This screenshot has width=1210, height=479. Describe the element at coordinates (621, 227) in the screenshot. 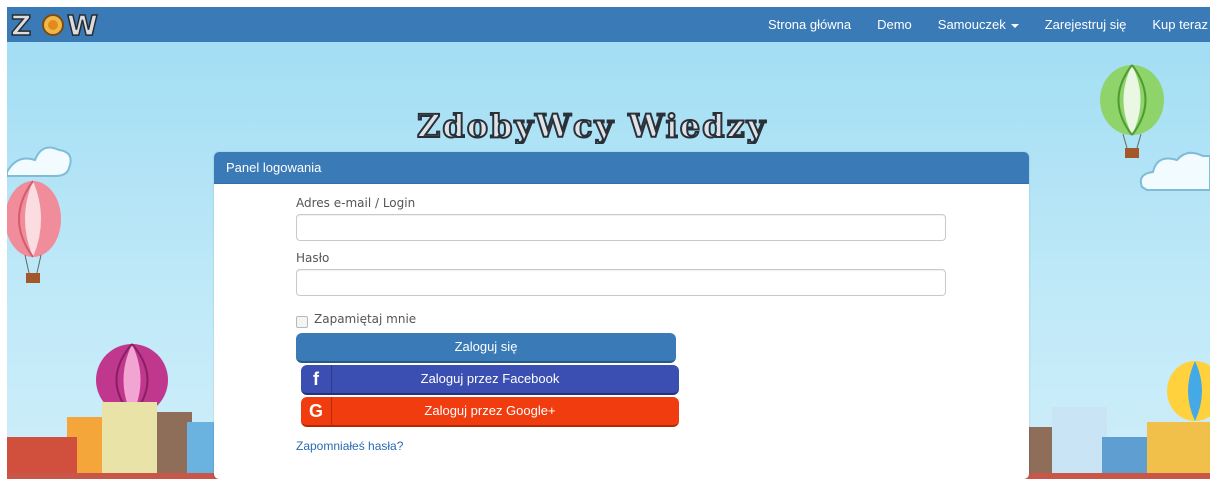

I see `email-field` at that location.